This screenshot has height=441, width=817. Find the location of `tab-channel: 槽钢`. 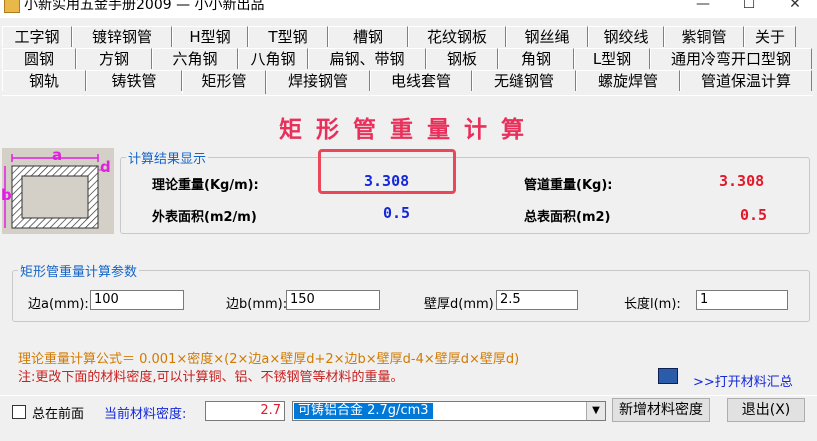

tab-channel: 槽钢 is located at coordinates (368, 36).